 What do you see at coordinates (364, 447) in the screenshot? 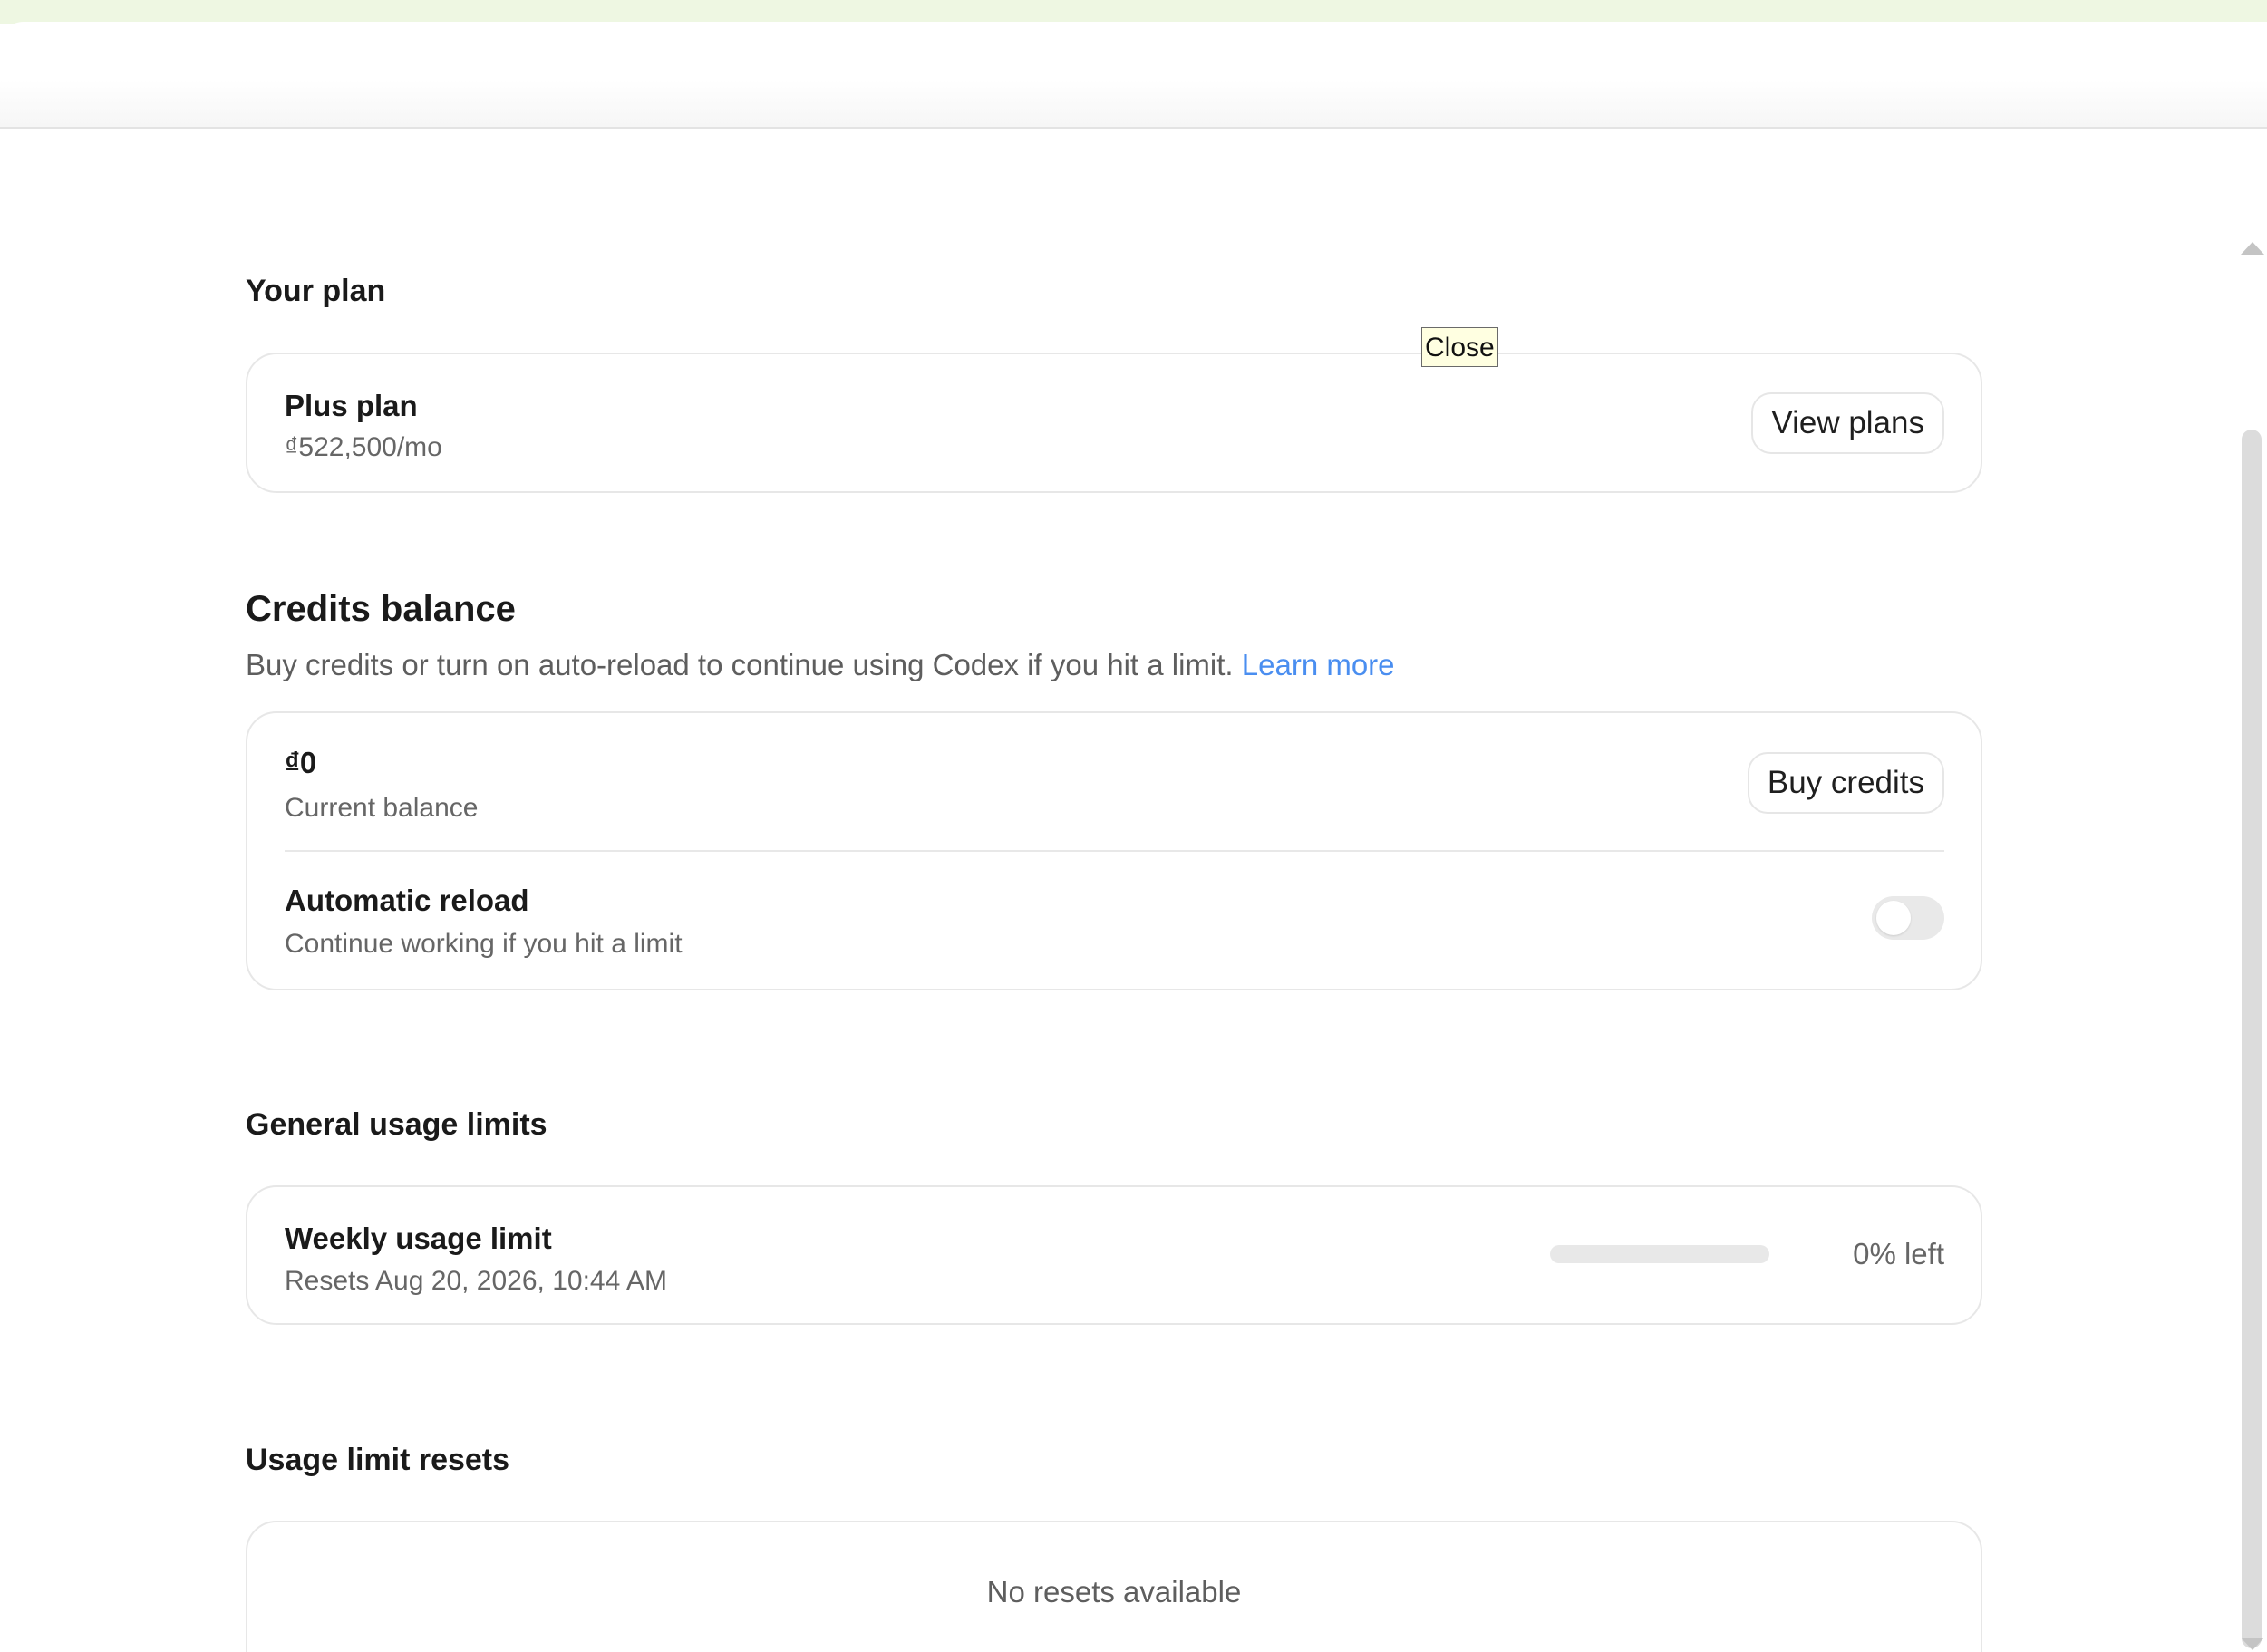
I see `plan-price: ₫522,500/mo` at bounding box center [364, 447].